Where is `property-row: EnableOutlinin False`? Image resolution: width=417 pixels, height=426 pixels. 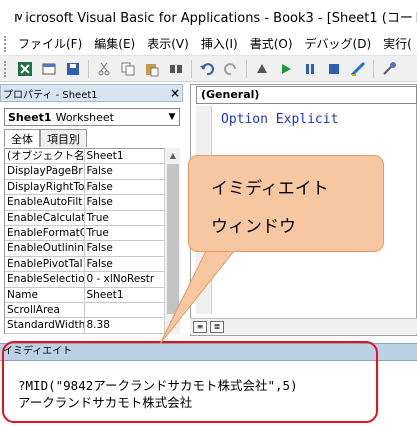
property-row: EnableOutlinin False is located at coordinates (85, 249).